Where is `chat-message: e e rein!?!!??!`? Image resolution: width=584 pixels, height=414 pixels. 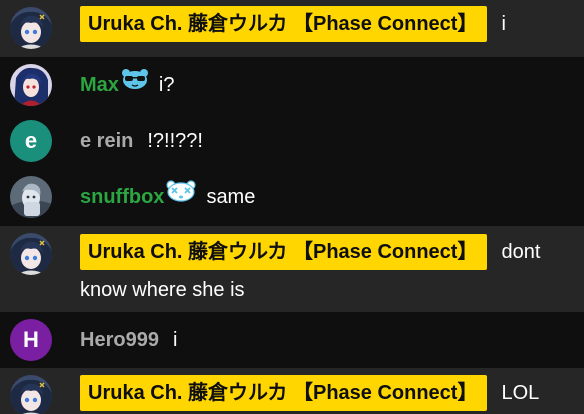 chat-message: e e rein!?!!??! is located at coordinates (292, 141).